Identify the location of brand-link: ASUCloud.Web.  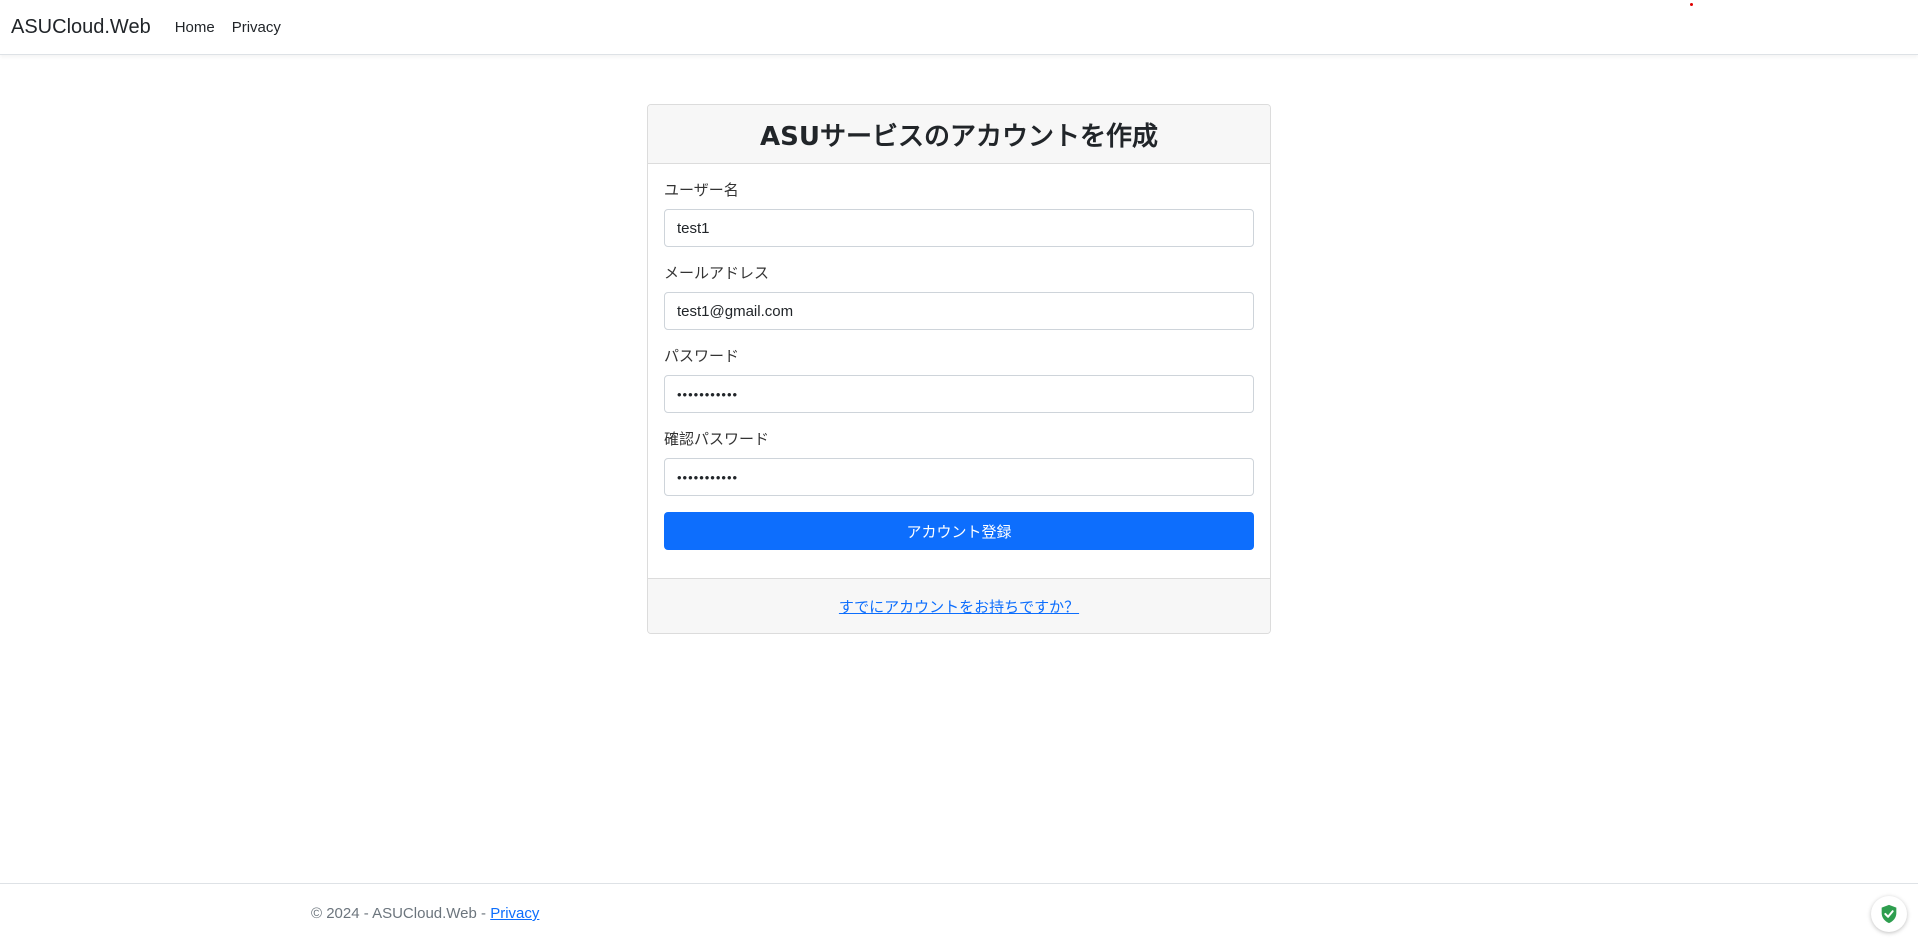
(81, 27).